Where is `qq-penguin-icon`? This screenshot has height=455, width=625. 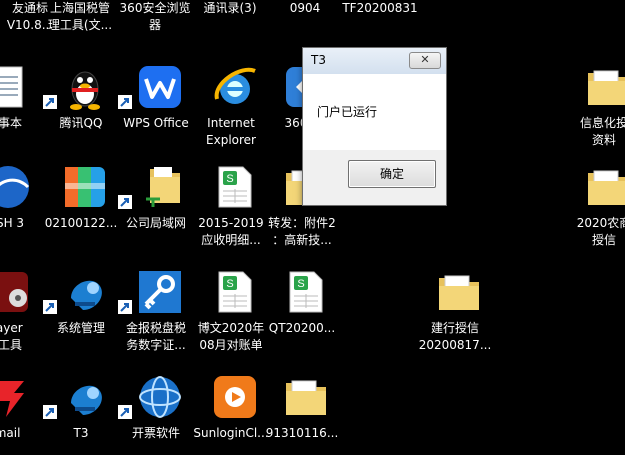 qq-penguin-icon is located at coordinates (85, 87).